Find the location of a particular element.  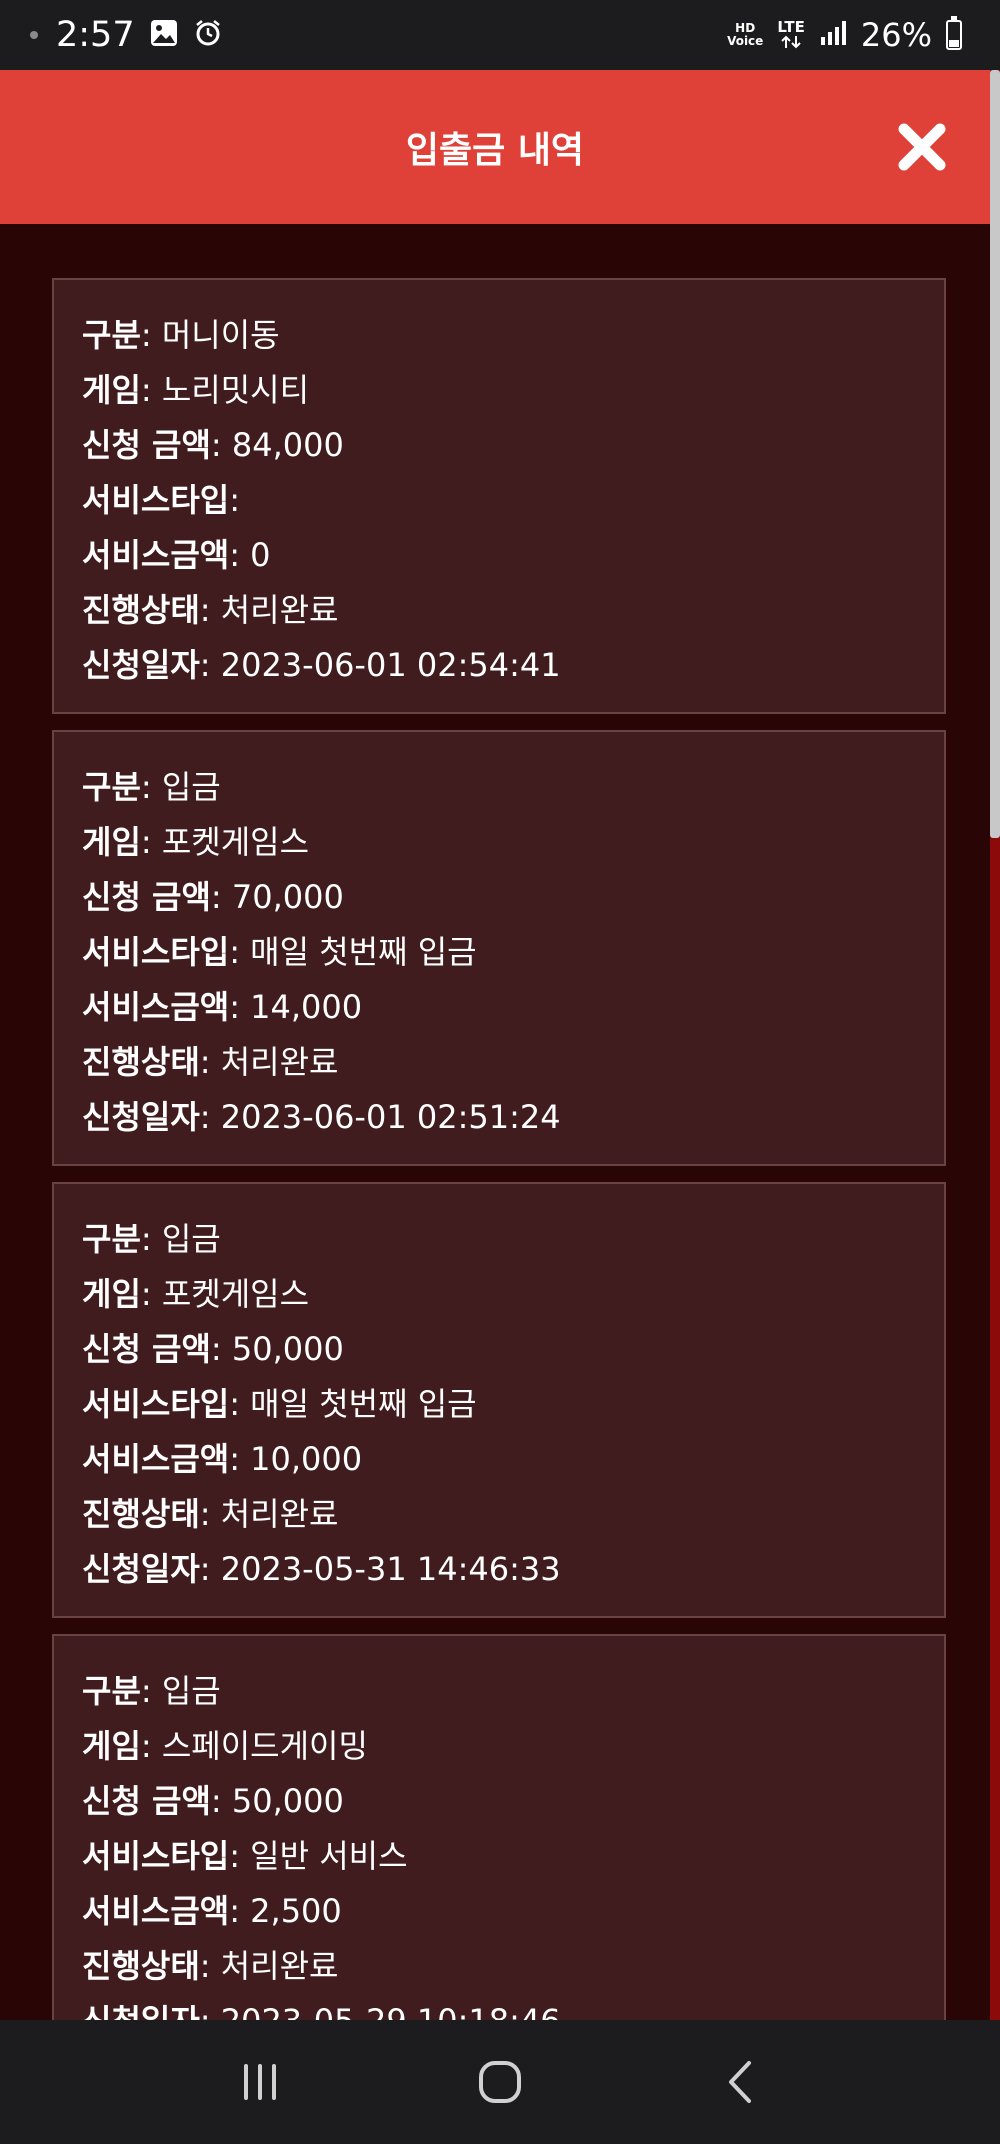

row-date: 신청일자: 2023-05-31 14:46:33 is located at coordinates (321, 1569).